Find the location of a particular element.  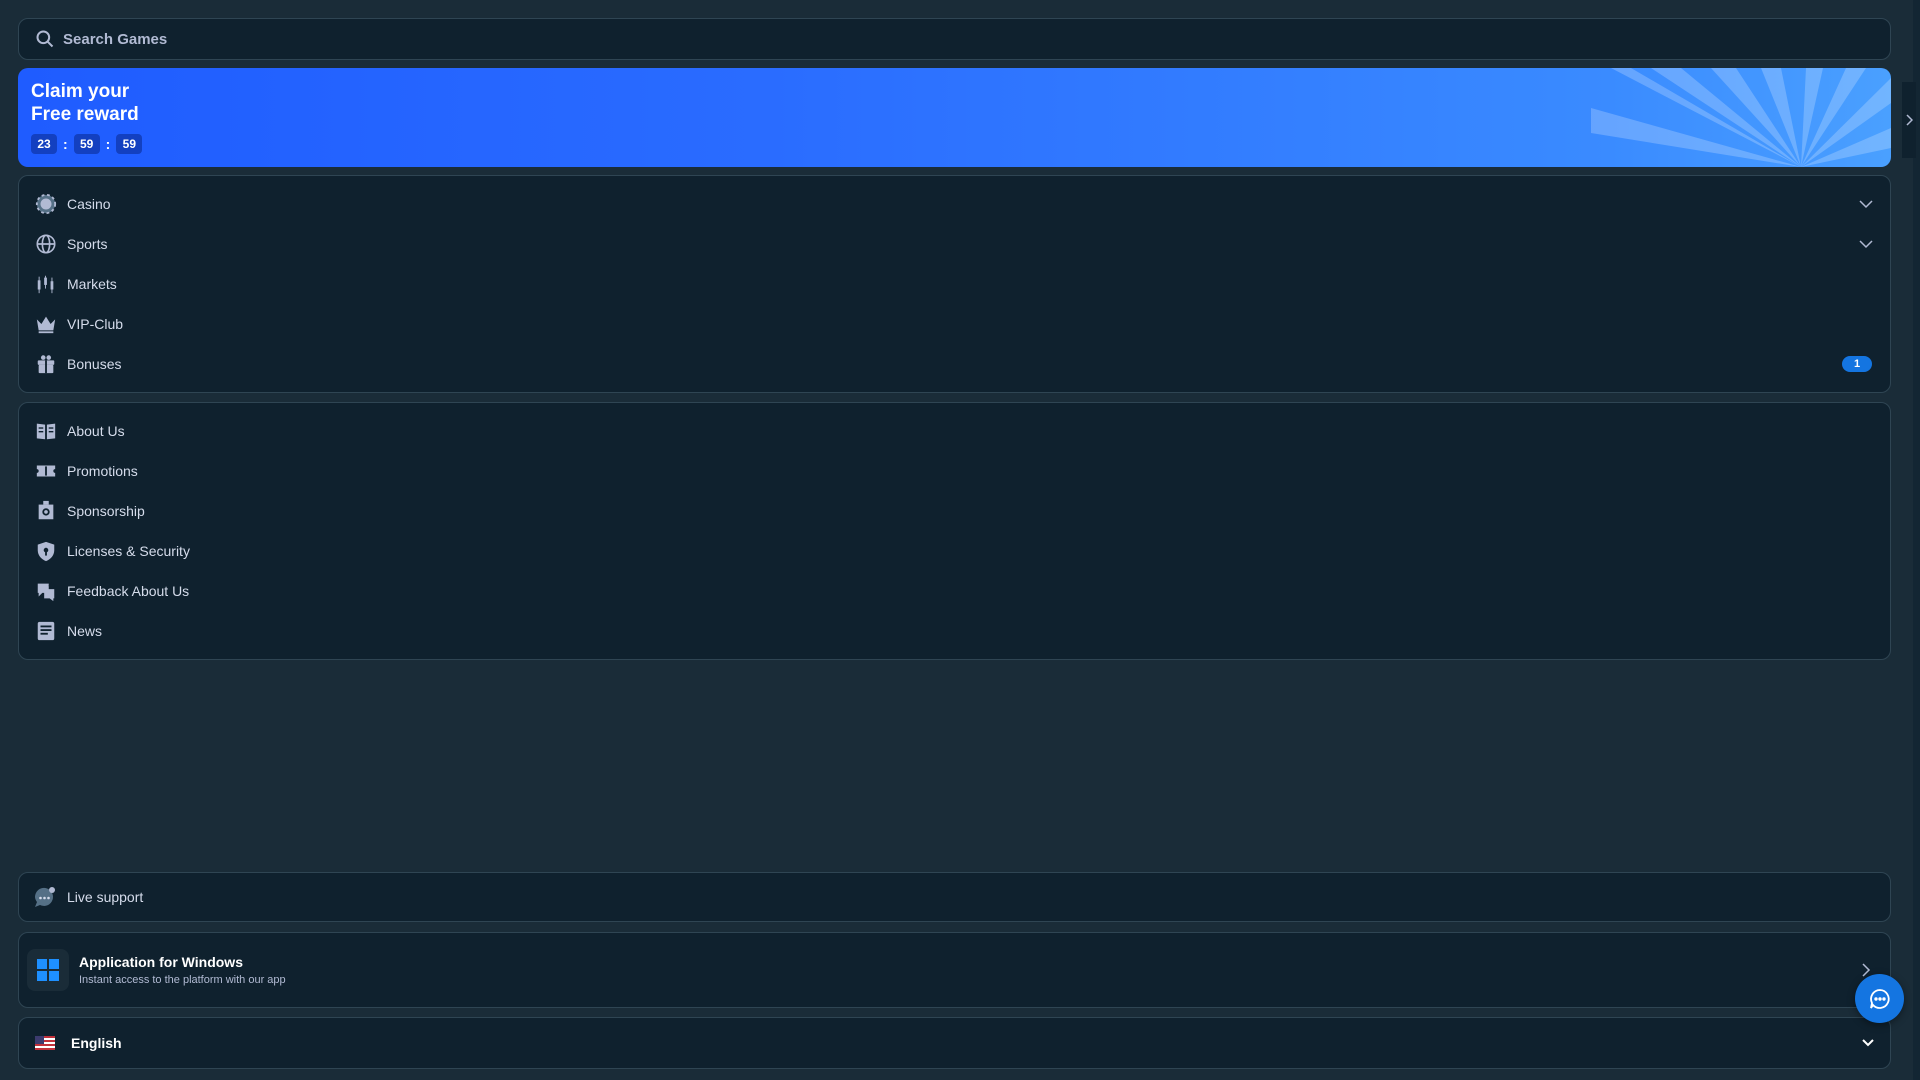

windows-logo-box is located at coordinates (48, 970).